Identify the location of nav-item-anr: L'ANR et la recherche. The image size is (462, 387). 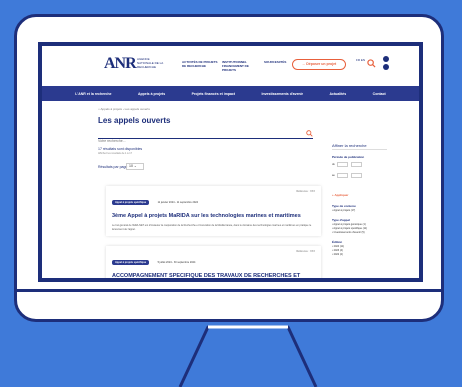
(93, 94).